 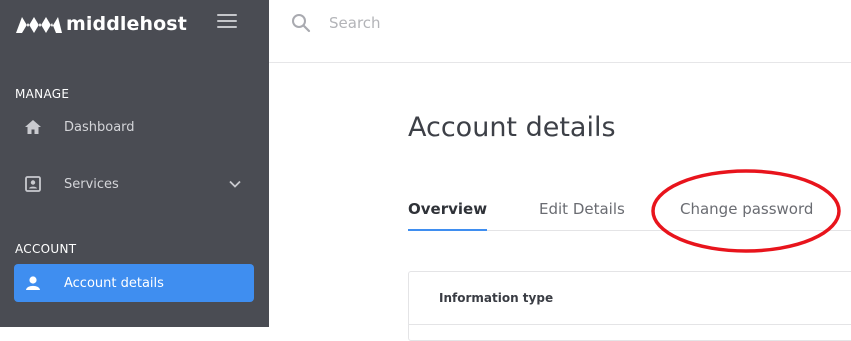 I want to click on sidebar-item-dashboard: Dashboard, so click(x=134, y=127).